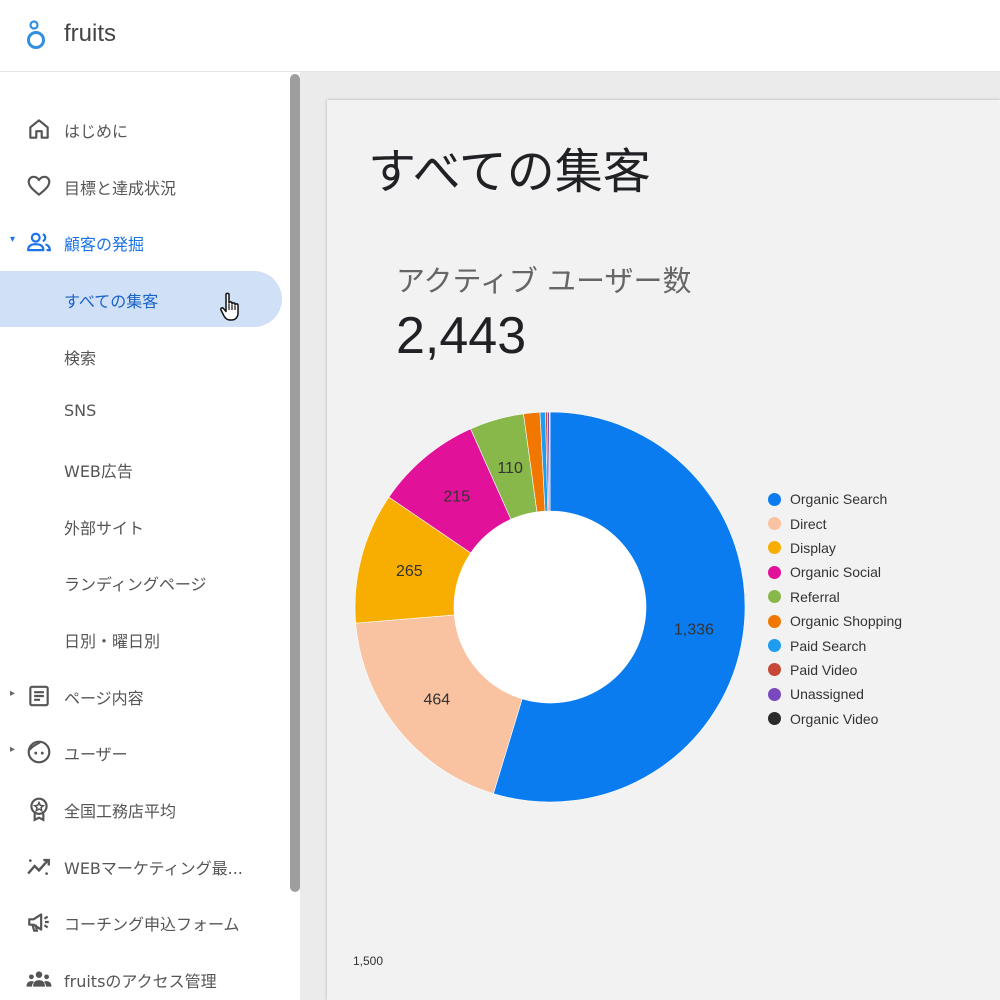 This screenshot has width=1000, height=1000. What do you see at coordinates (846, 621) in the screenshot?
I see `legend-label: Organic Shopping` at bounding box center [846, 621].